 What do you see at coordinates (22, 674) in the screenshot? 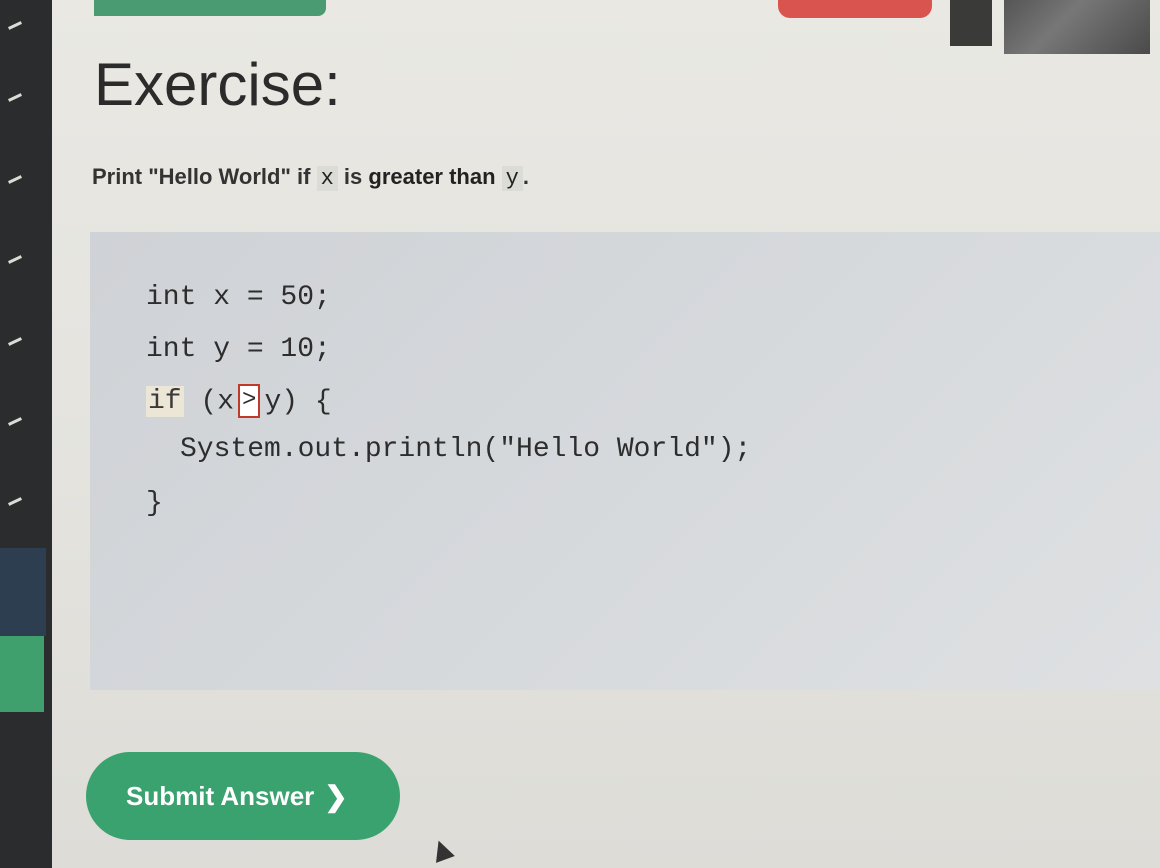
I see `sidebar-active-band` at bounding box center [22, 674].